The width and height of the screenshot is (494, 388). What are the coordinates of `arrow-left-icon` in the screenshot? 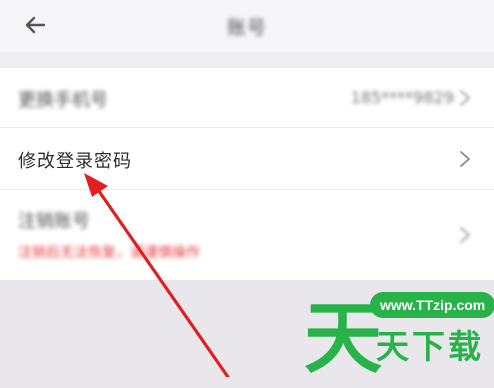 It's located at (35, 25).